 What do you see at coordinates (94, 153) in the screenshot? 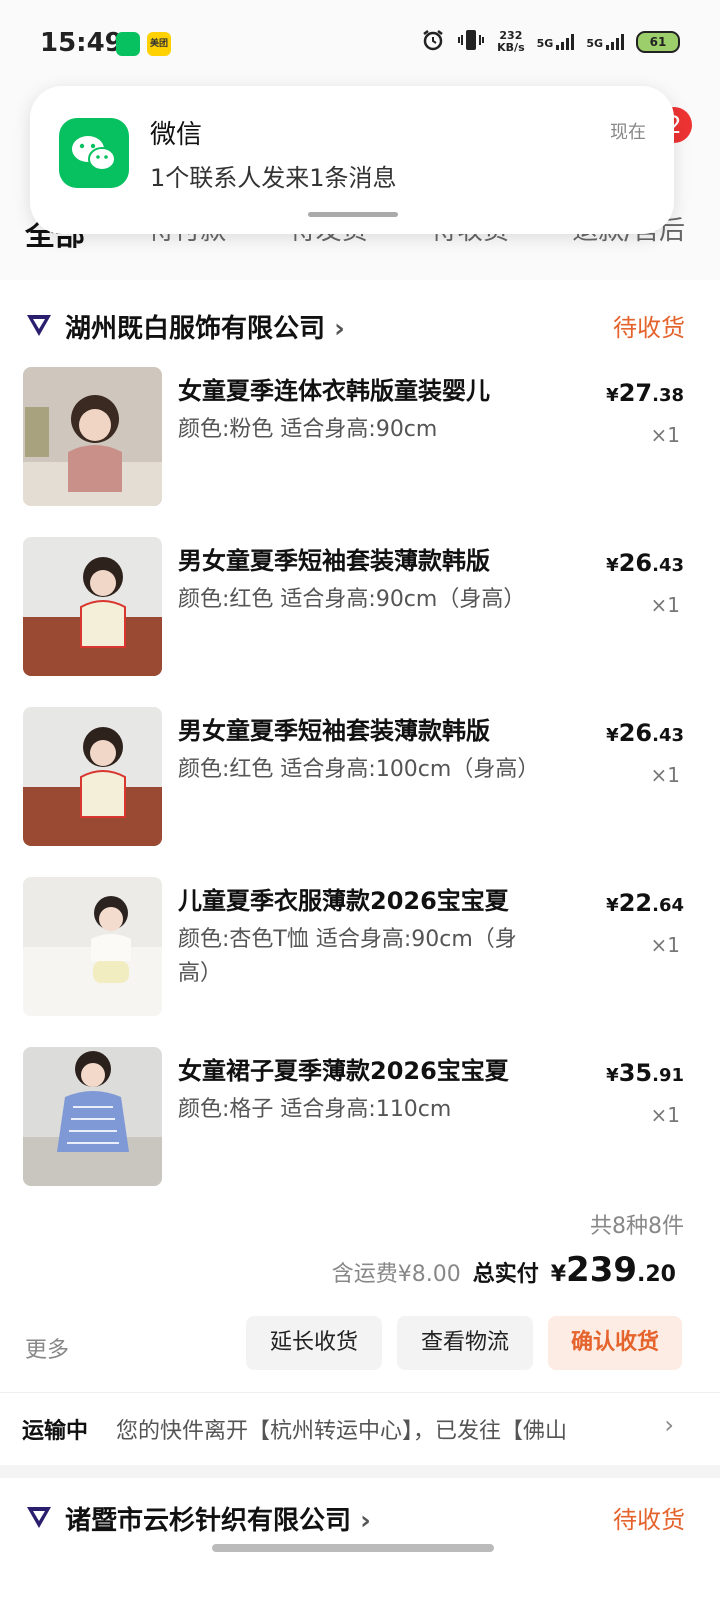
I see `wechat-icon` at bounding box center [94, 153].